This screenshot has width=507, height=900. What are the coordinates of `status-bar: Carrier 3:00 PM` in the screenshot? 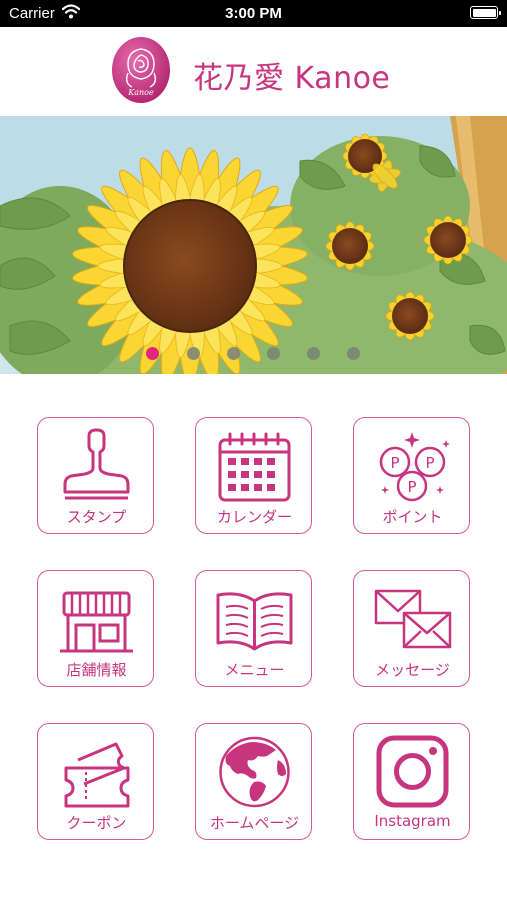 It's located at (253, 13).